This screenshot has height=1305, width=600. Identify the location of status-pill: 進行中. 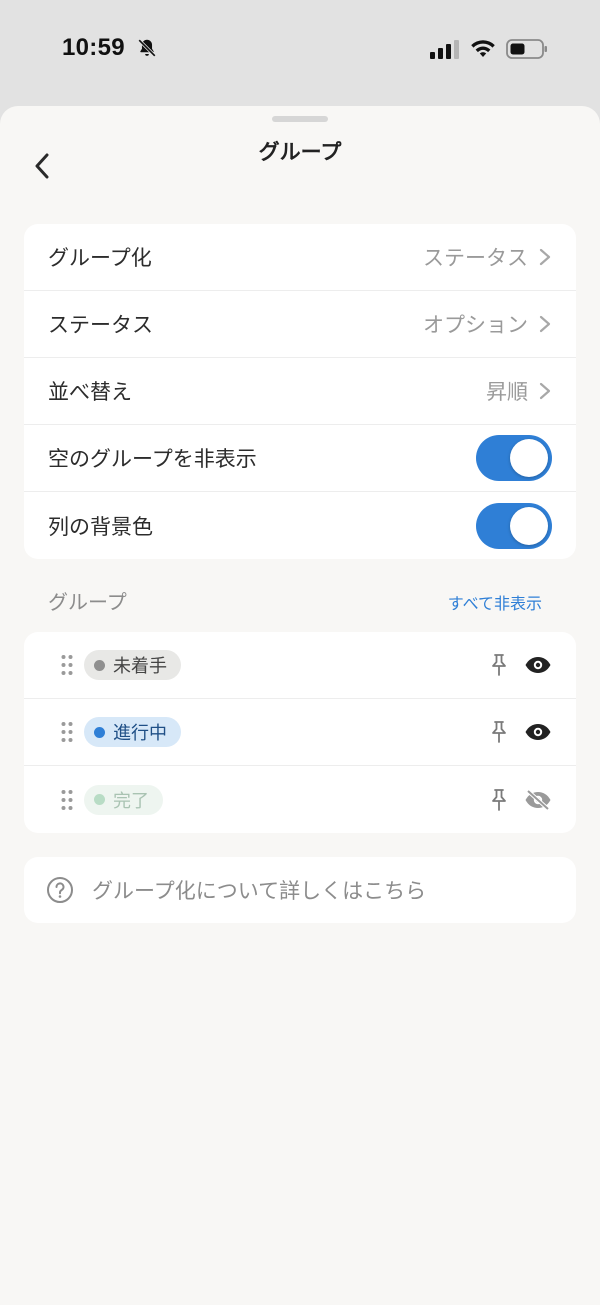
(132, 732).